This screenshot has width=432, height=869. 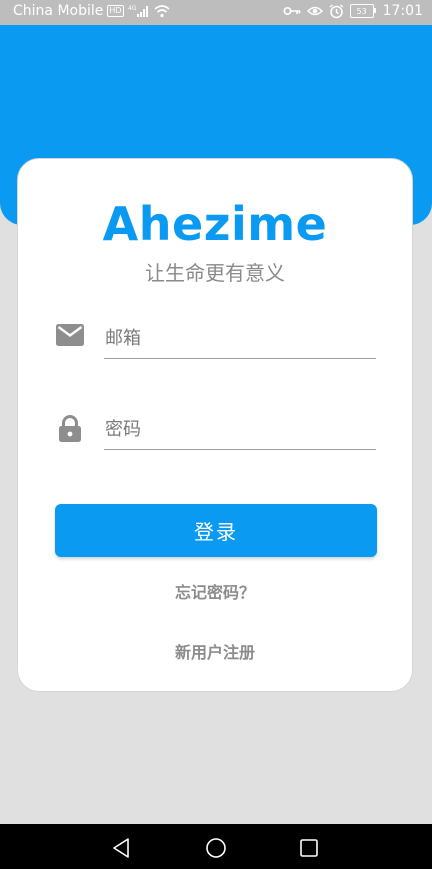 I want to click on tagline: 让生命更有意义, so click(x=215, y=273).